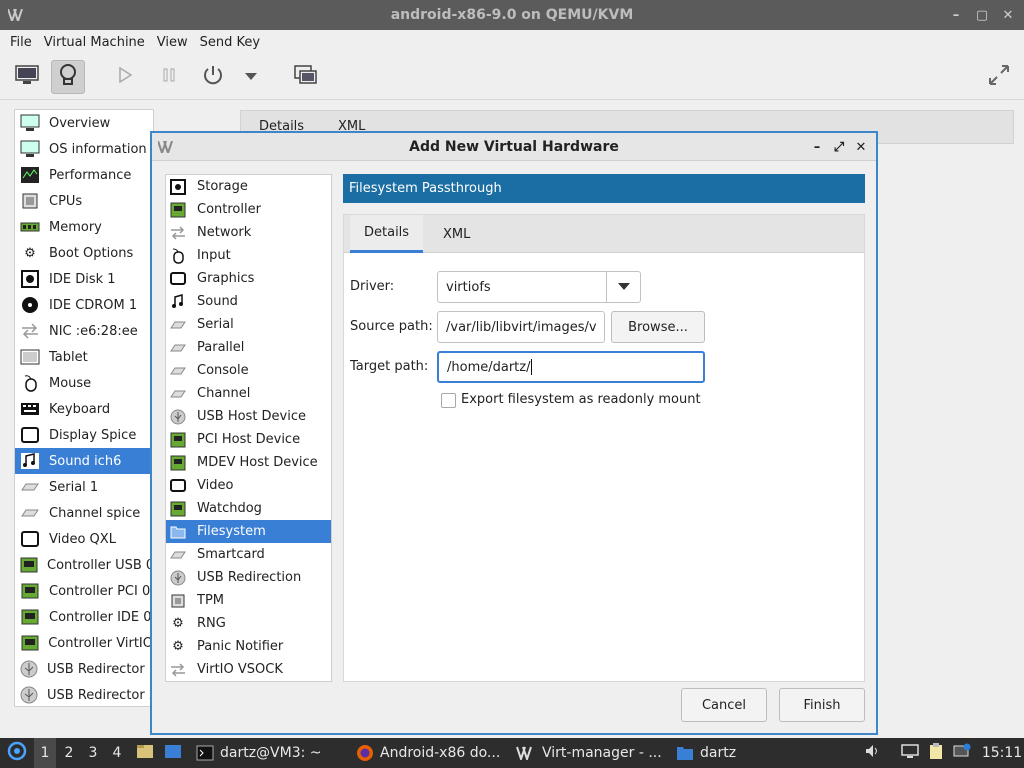 The width and height of the screenshot is (1024, 768). Describe the element at coordinates (306, 77) in the screenshot. I see `snapshots-button` at that location.